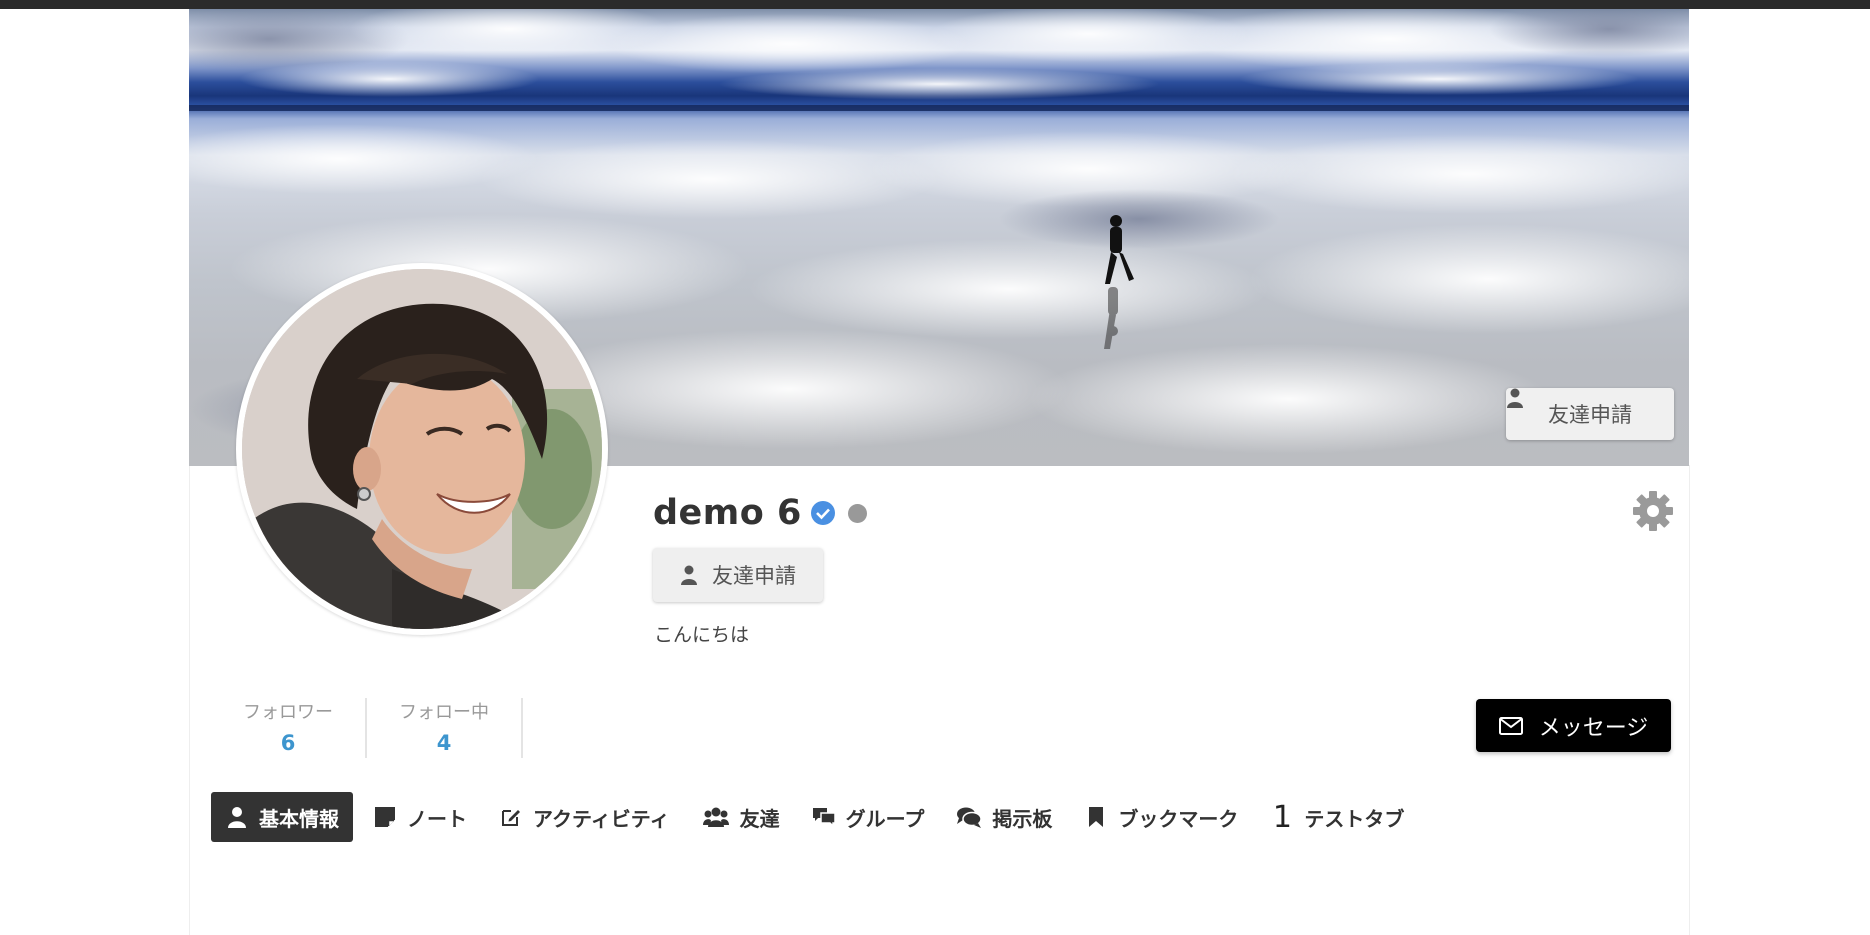  What do you see at coordinates (289, 728) in the screenshot?
I see `followers-stat: フォロワー 6` at bounding box center [289, 728].